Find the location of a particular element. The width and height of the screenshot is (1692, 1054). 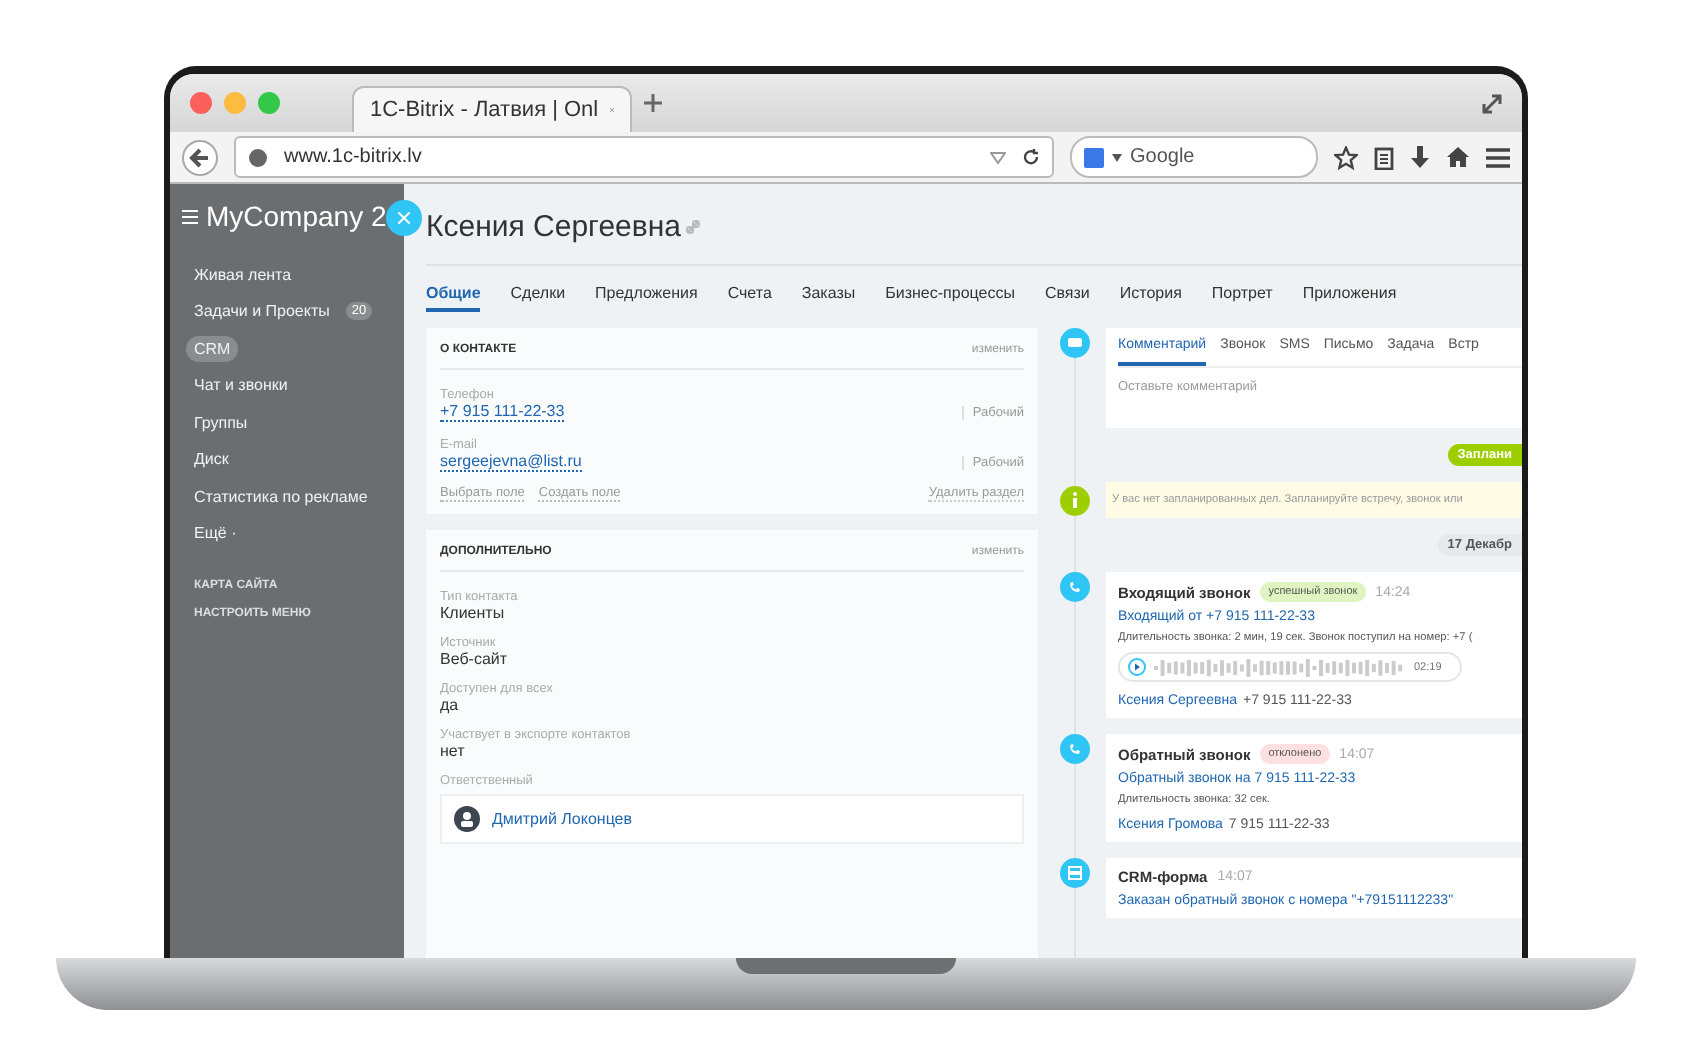

tab: История is located at coordinates (1150, 298).